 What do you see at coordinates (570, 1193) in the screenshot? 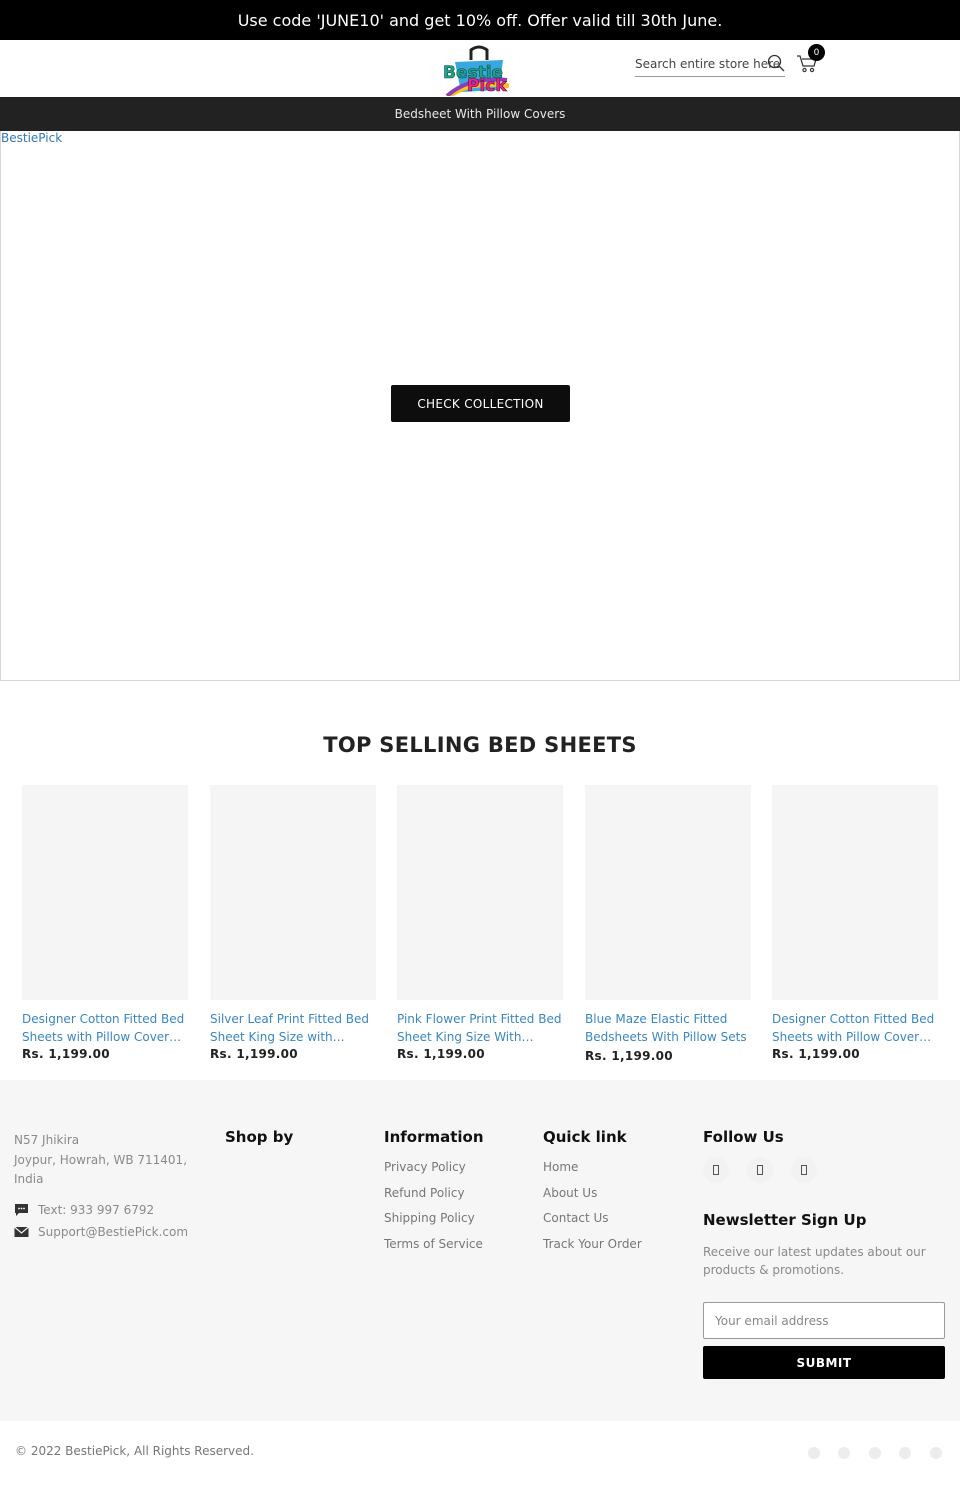
I see `footer-link-about-us: About Us` at bounding box center [570, 1193].